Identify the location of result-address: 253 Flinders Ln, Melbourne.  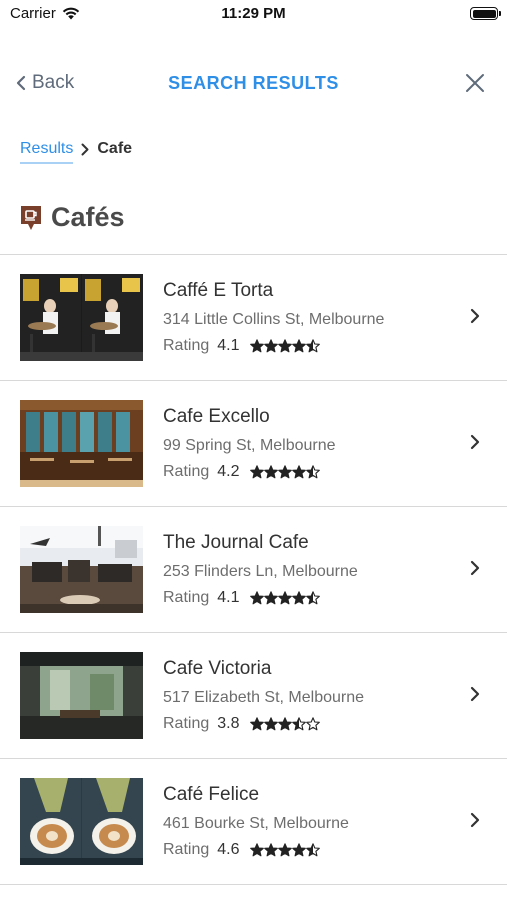
(260, 571).